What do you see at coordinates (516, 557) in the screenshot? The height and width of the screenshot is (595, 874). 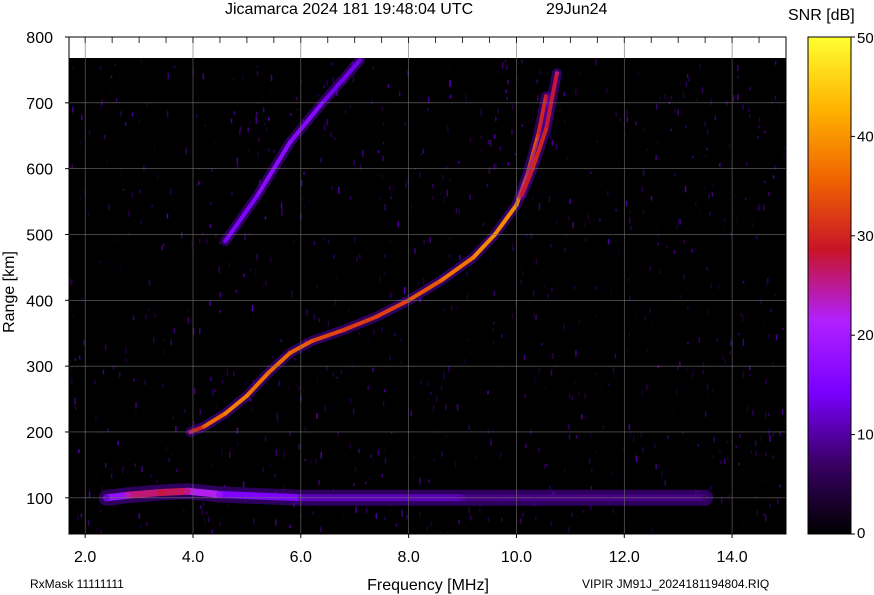 I see `x-tick-label: 10.0` at bounding box center [516, 557].